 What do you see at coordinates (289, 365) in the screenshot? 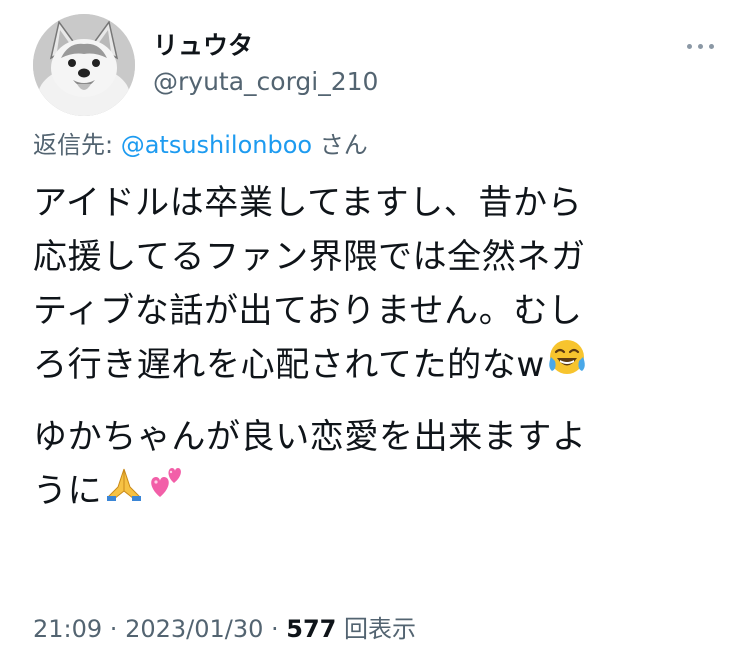
I see `tweet-line-text: ろ行き遅れを心配されてた的なw` at bounding box center [289, 365].